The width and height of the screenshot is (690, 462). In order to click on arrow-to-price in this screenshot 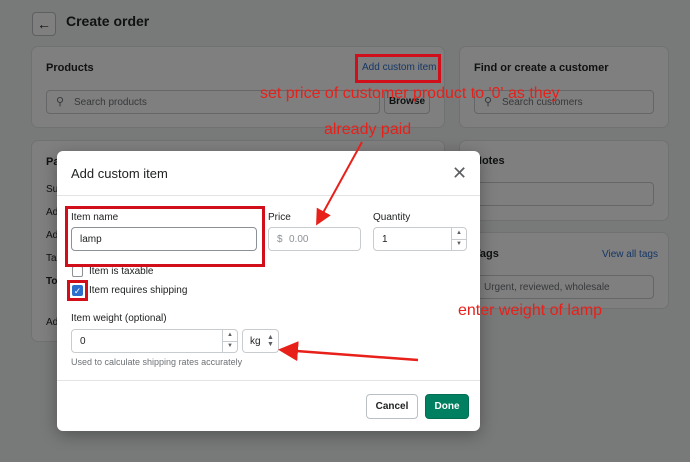, I will do `click(339, 183)`.